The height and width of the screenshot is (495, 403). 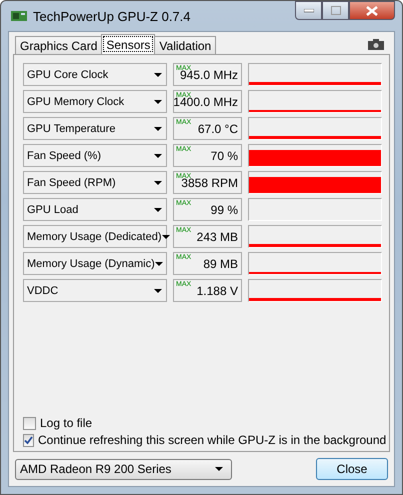 I want to click on maximize-button, so click(x=335, y=10).